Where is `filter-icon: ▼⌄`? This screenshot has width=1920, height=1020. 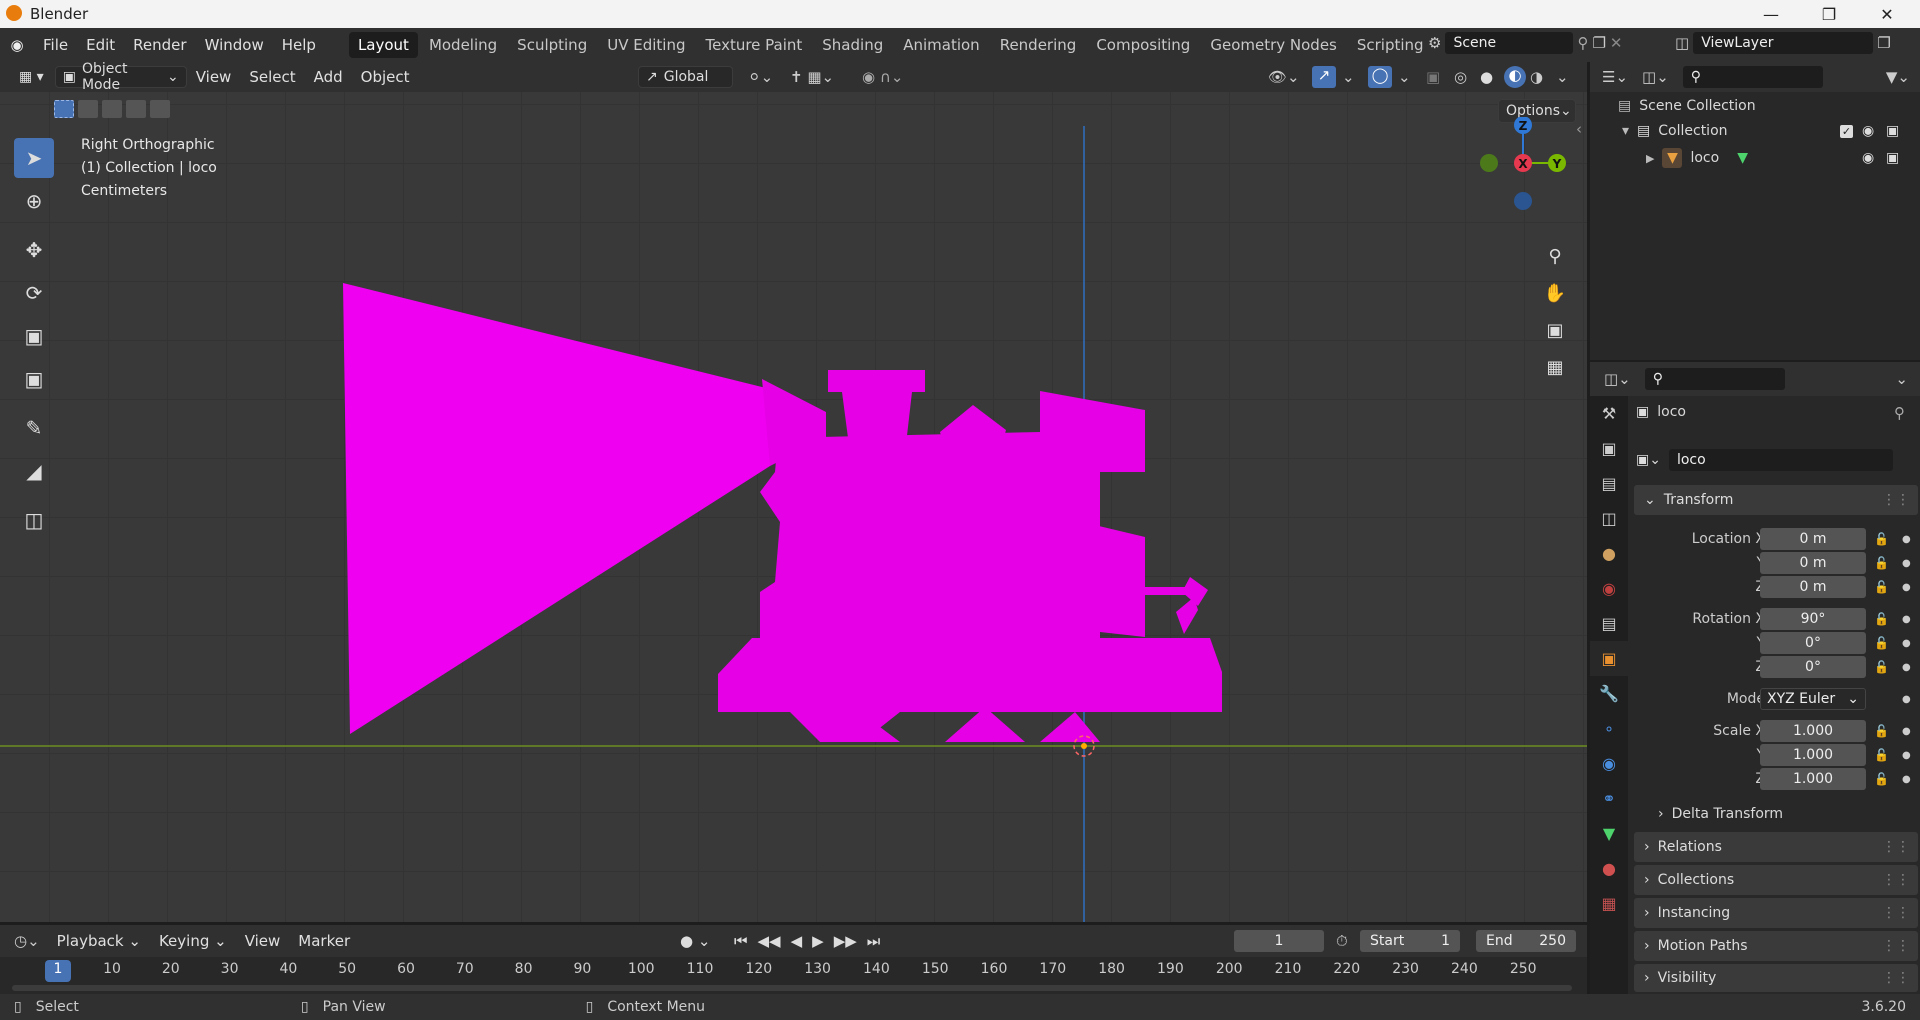
filter-icon: ▼⌄ is located at coordinates (1898, 77).